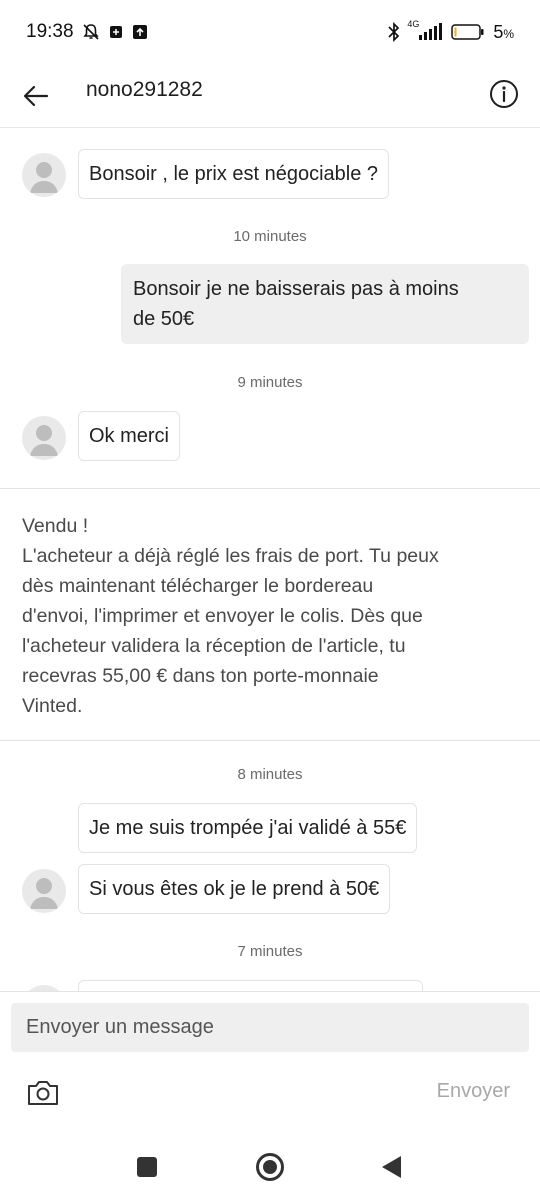  Describe the element at coordinates (234, 174) in the screenshot. I see `incoming-message: Bonsoir , le prix est négociable ?` at that location.